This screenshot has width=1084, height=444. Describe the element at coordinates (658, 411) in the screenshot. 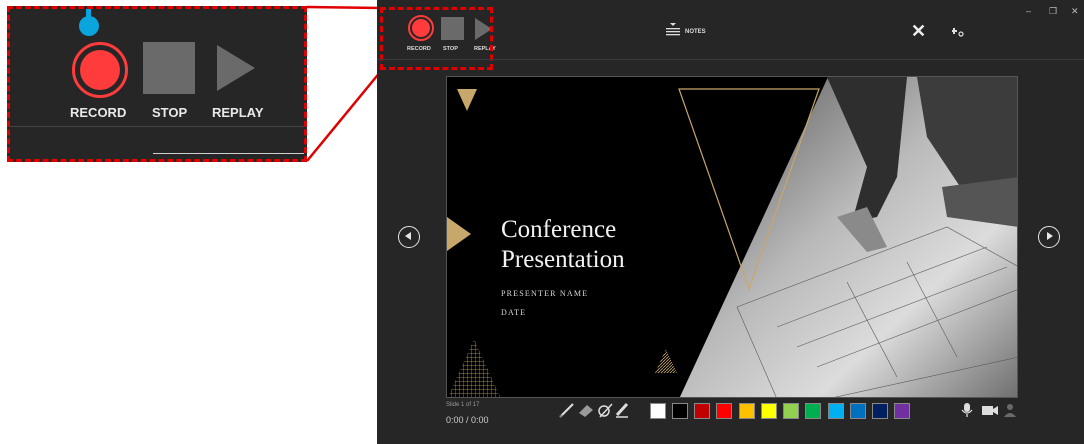

I see `color-swatch-white` at that location.